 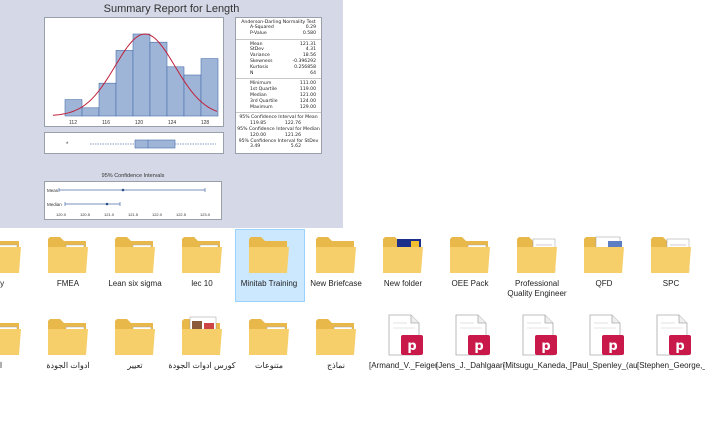 What do you see at coordinates (278, 118) in the screenshot?
I see `ci-mean-label: 95% Confidence Interval for Mean` at bounding box center [278, 118].